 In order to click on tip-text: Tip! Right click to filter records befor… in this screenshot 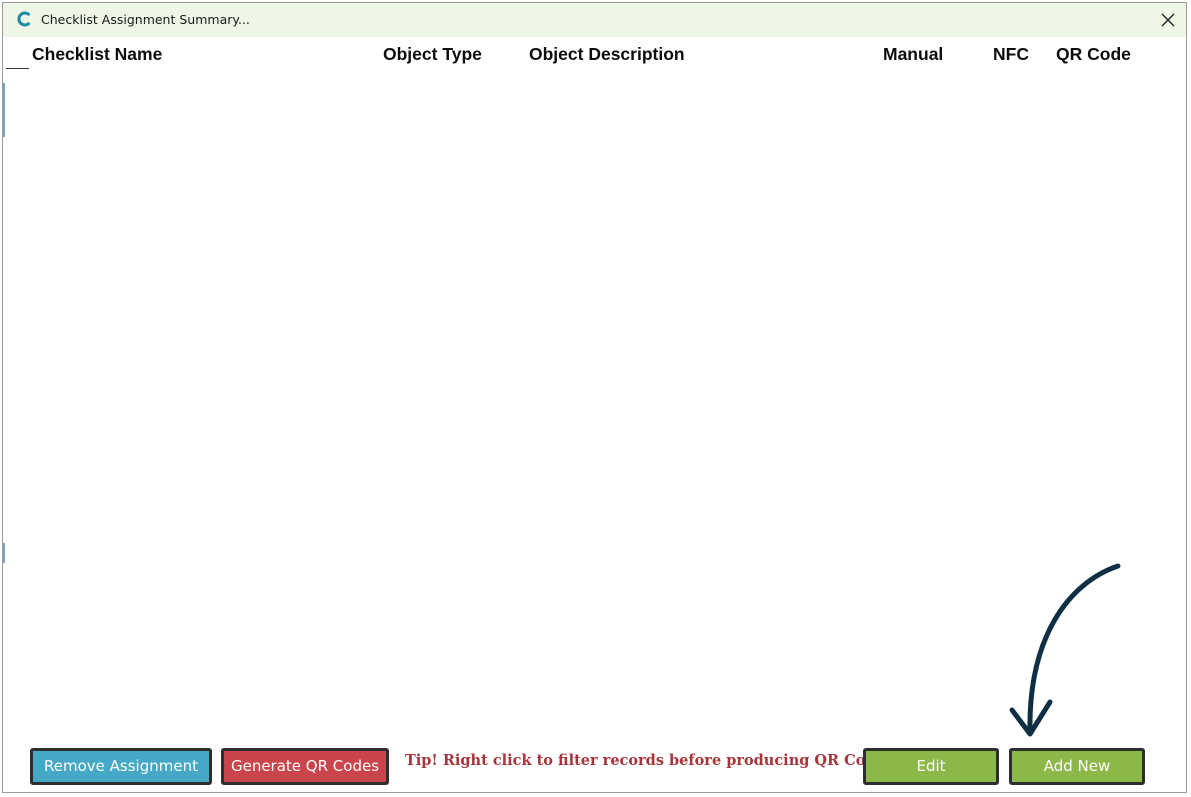, I will do `click(649, 760)`.